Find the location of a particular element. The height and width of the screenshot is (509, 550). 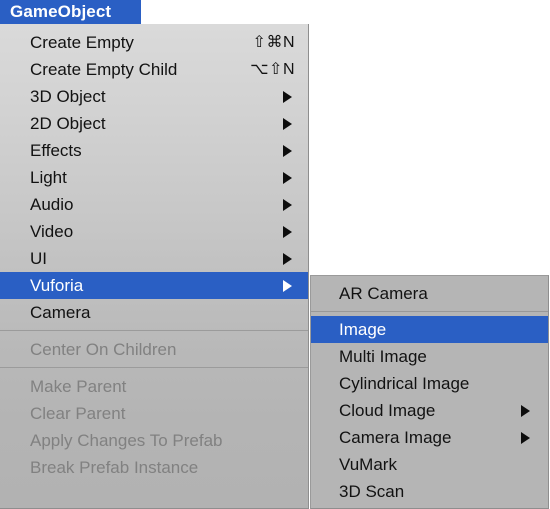

menu-item-create-empty-shortcut: ⇧⌘N is located at coordinates (273, 42).